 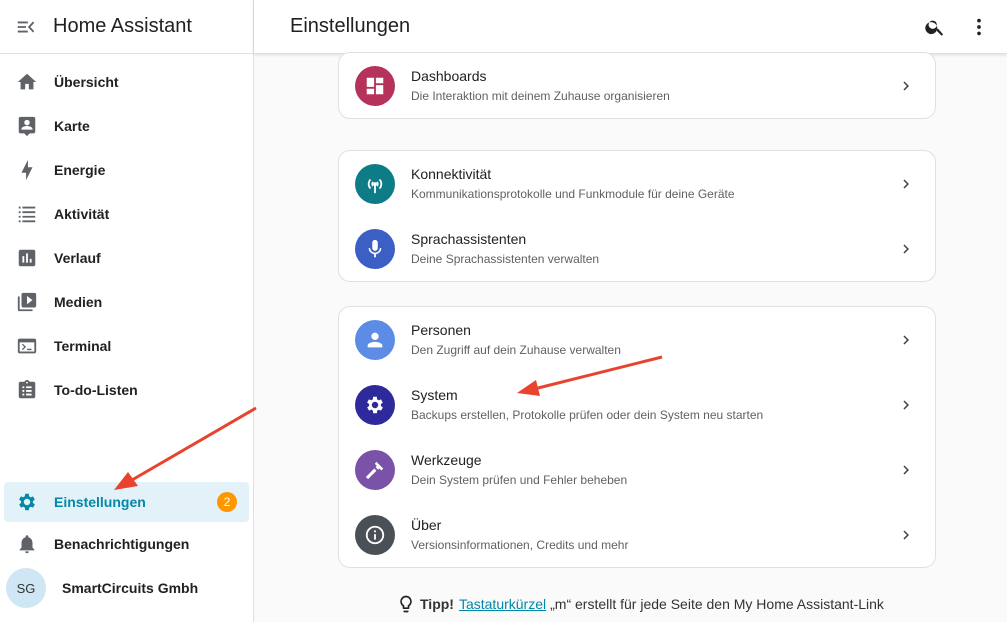 I want to click on dashboard-icon, so click(x=375, y=85).